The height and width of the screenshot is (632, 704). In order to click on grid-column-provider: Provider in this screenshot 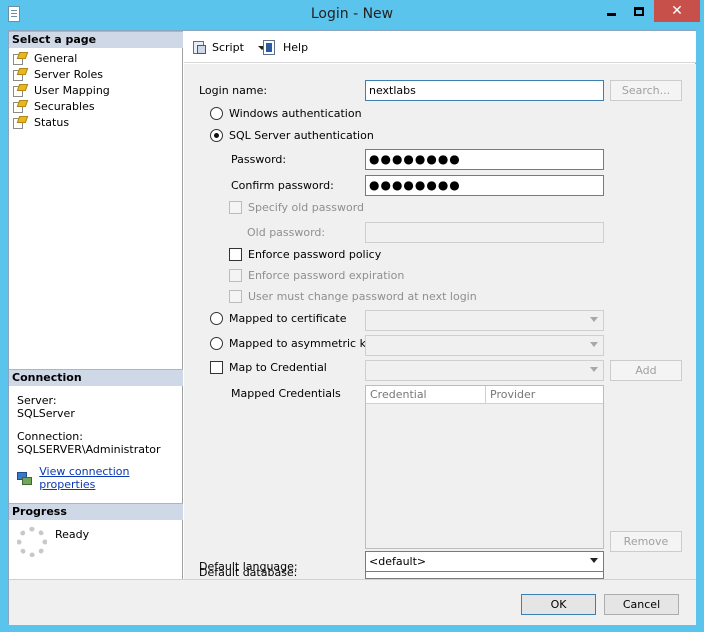, I will do `click(544, 395)`.